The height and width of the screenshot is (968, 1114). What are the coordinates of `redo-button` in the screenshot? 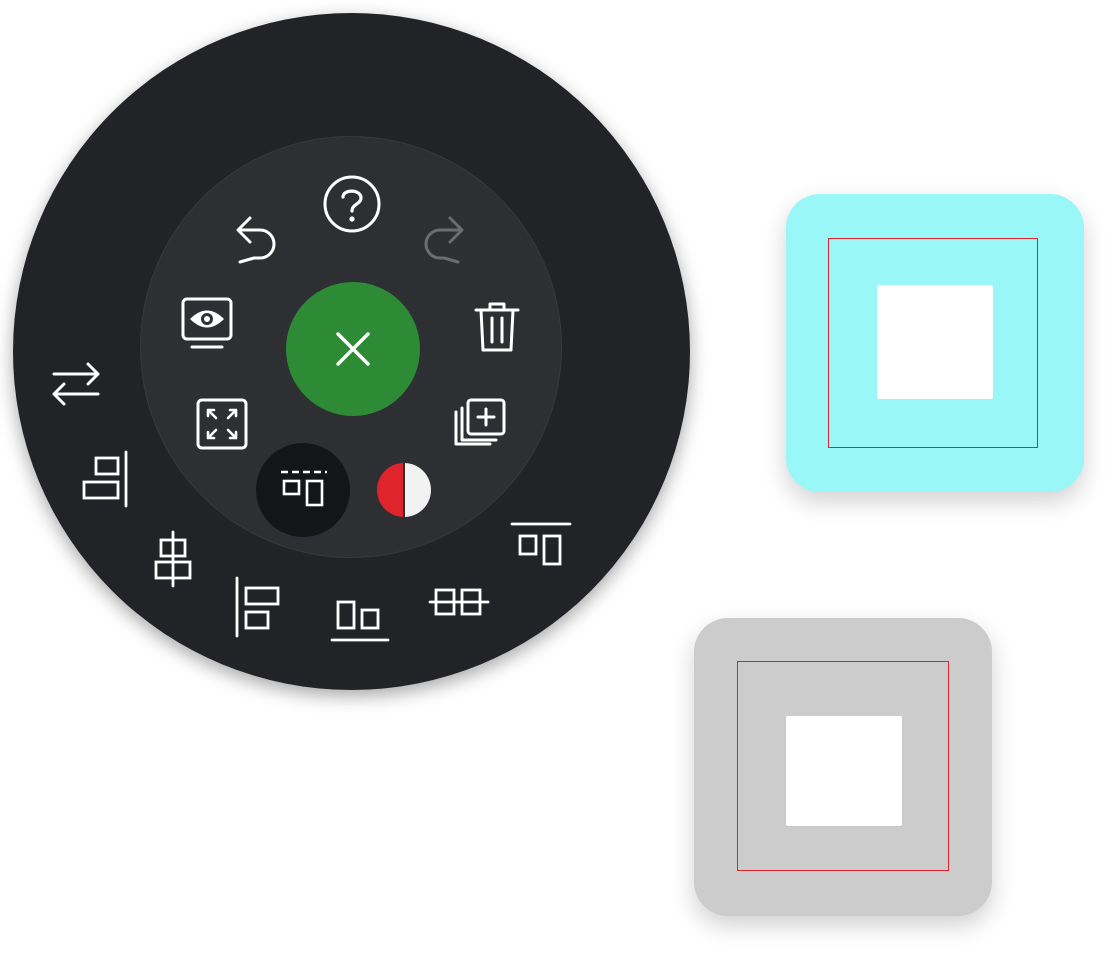 It's located at (444, 236).